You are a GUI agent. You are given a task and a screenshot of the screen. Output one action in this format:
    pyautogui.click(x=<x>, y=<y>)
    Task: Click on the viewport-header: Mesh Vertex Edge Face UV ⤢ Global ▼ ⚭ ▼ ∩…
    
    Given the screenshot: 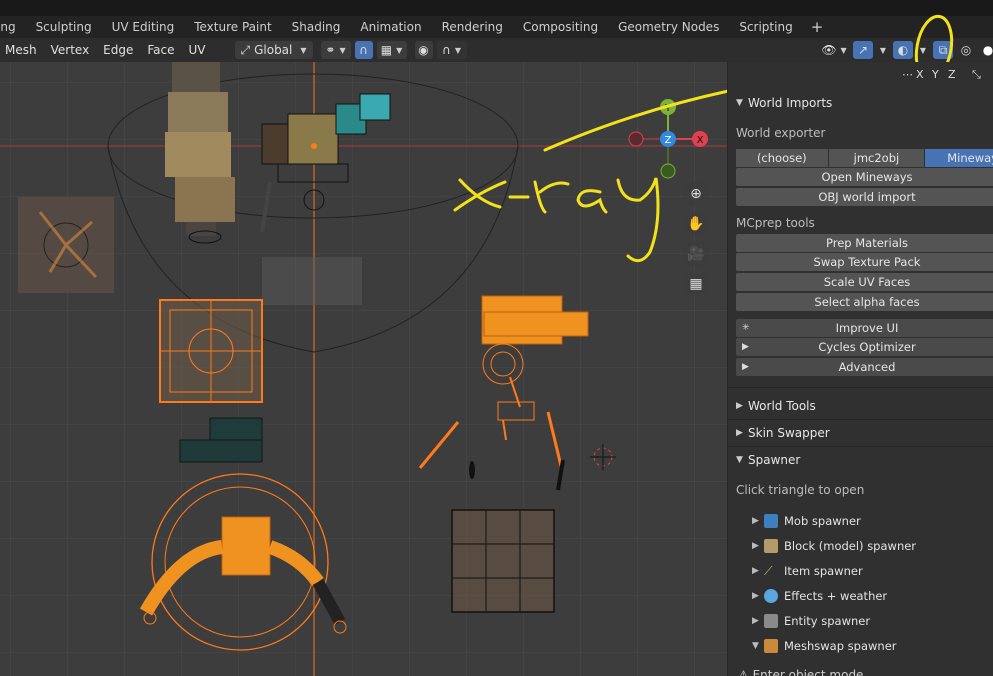 What is the action you would take?
    pyautogui.click(x=496, y=50)
    